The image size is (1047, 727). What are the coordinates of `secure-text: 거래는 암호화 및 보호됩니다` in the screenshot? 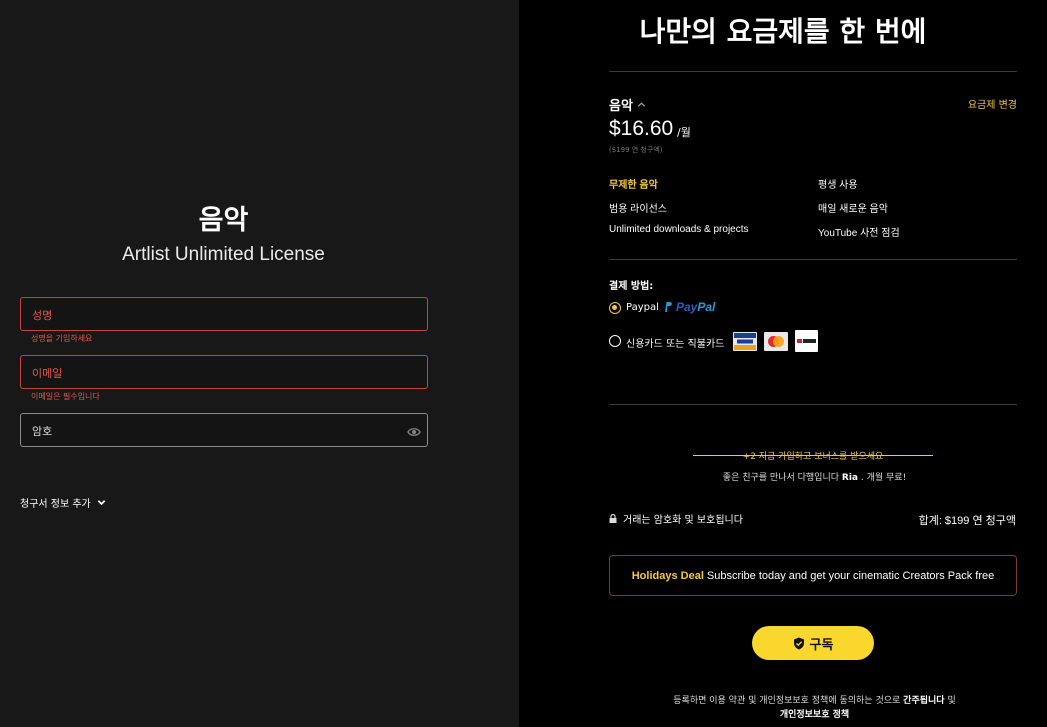 It's located at (683, 520).